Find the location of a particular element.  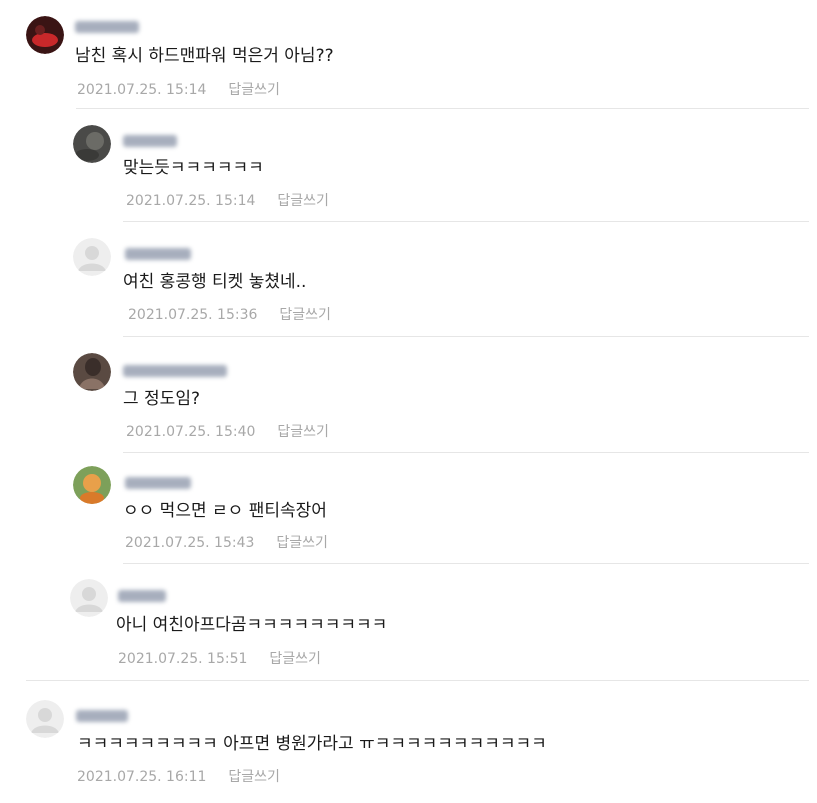

comment-meta: 2021.07.25. 15:43 답글쓰기 is located at coordinates (226, 543).